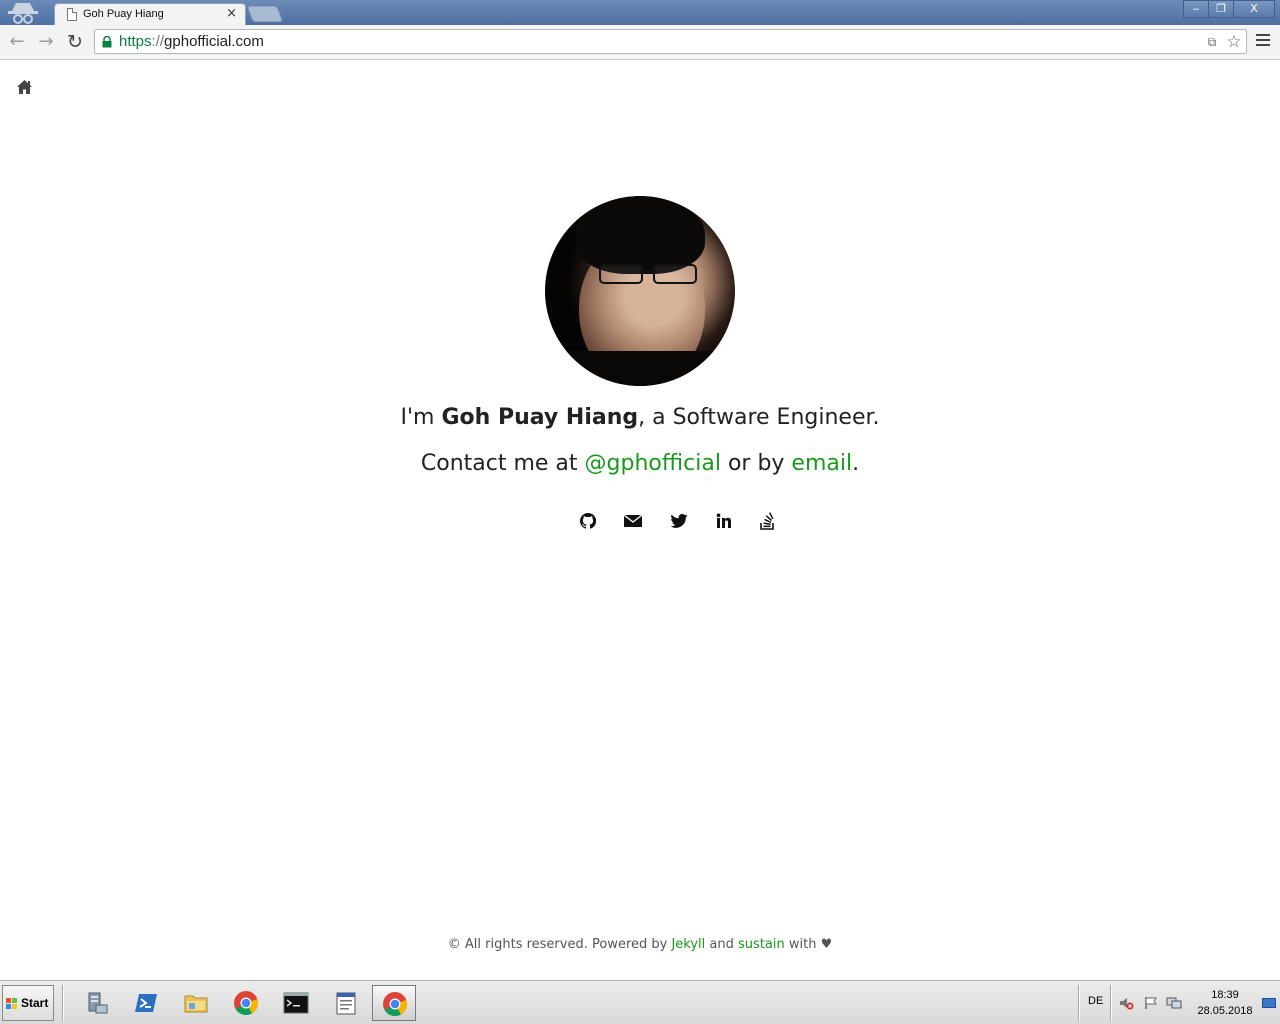 The width and height of the screenshot is (1280, 1024). What do you see at coordinates (1151, 1003) in the screenshot?
I see `action-center-flag-icon` at bounding box center [1151, 1003].